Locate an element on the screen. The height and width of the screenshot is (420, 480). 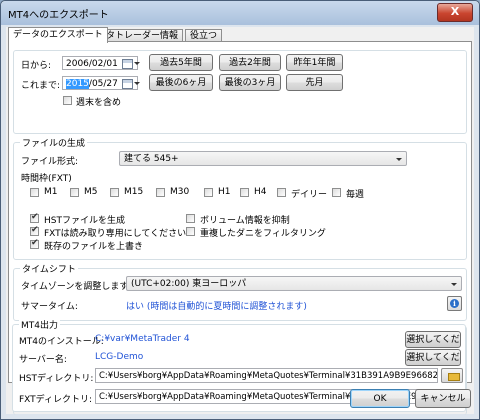
select-server-button: 選択してくだ is located at coordinates (433, 357).